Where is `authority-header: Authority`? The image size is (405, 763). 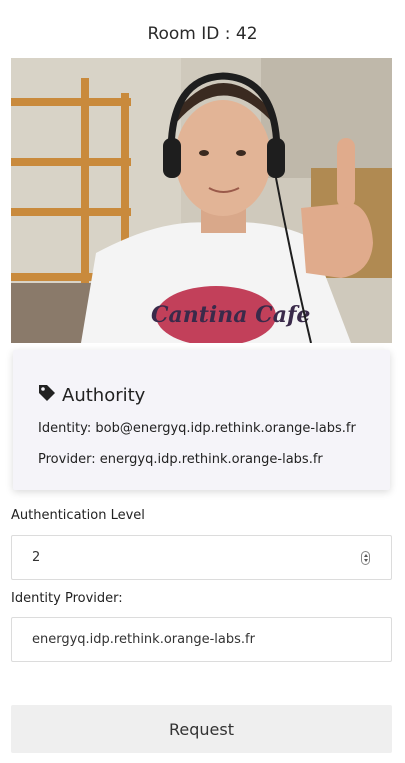
authority-header: Authority is located at coordinates (91, 395).